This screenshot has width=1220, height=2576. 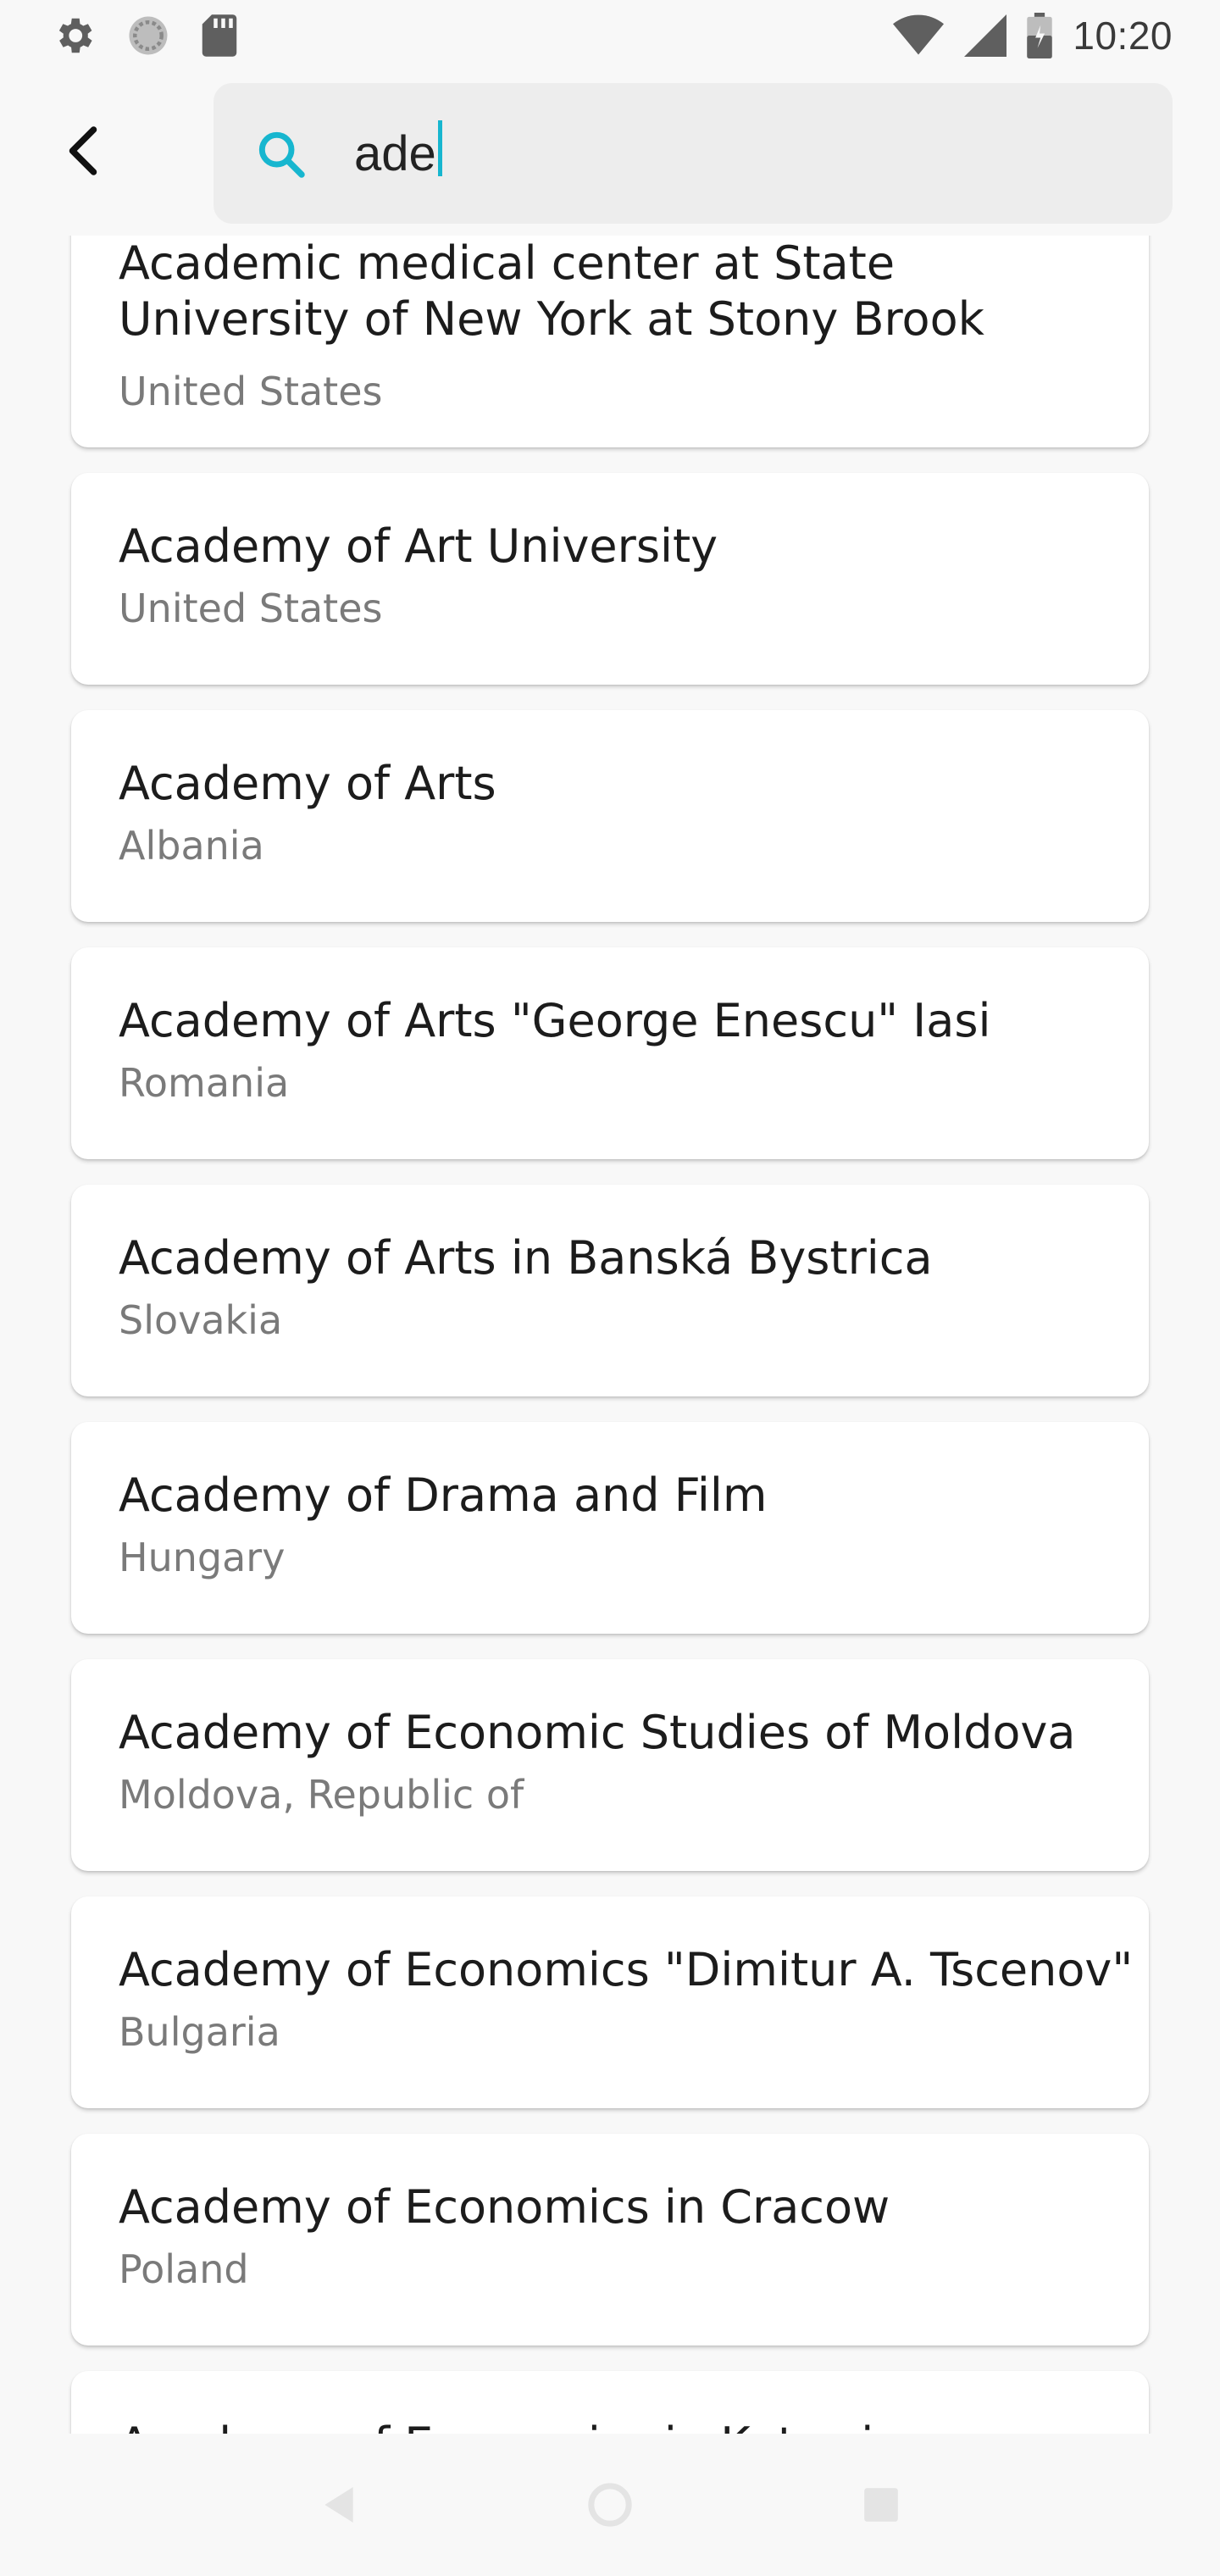 What do you see at coordinates (439, 148) in the screenshot?
I see `text-cursor` at bounding box center [439, 148].